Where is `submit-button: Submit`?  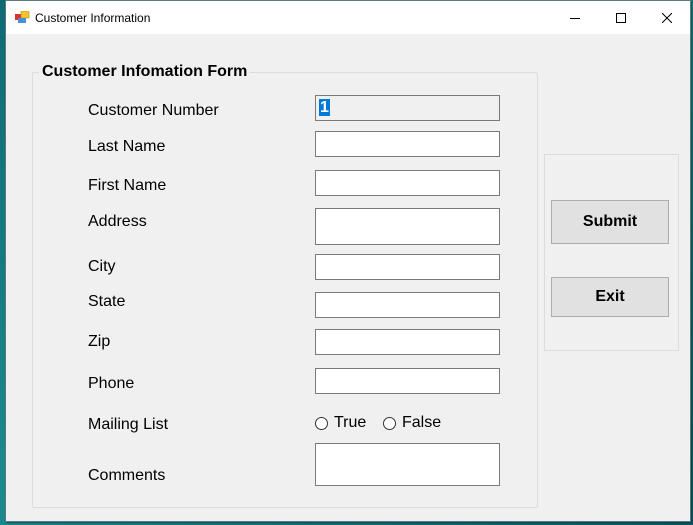
submit-button: Submit is located at coordinates (610, 222).